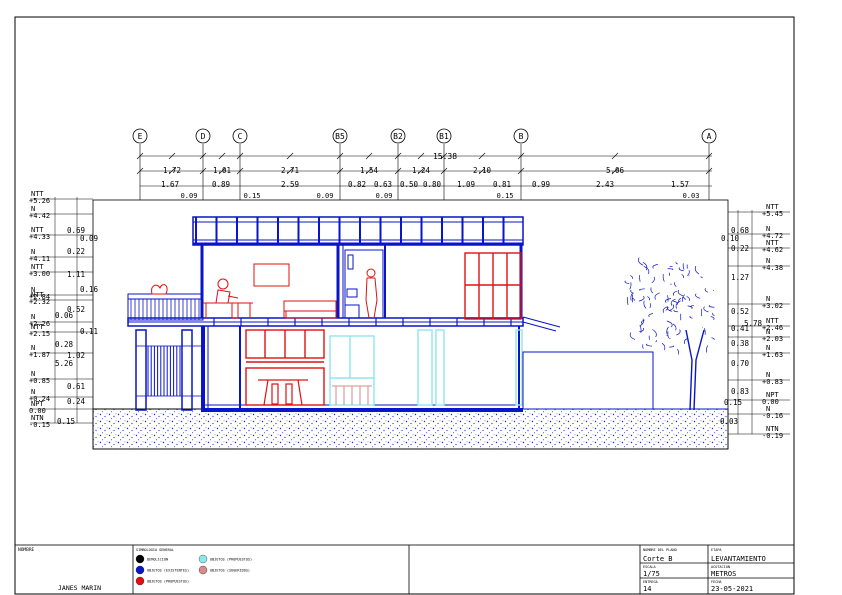  I want to click on tree-trunk, so click(695, 370).